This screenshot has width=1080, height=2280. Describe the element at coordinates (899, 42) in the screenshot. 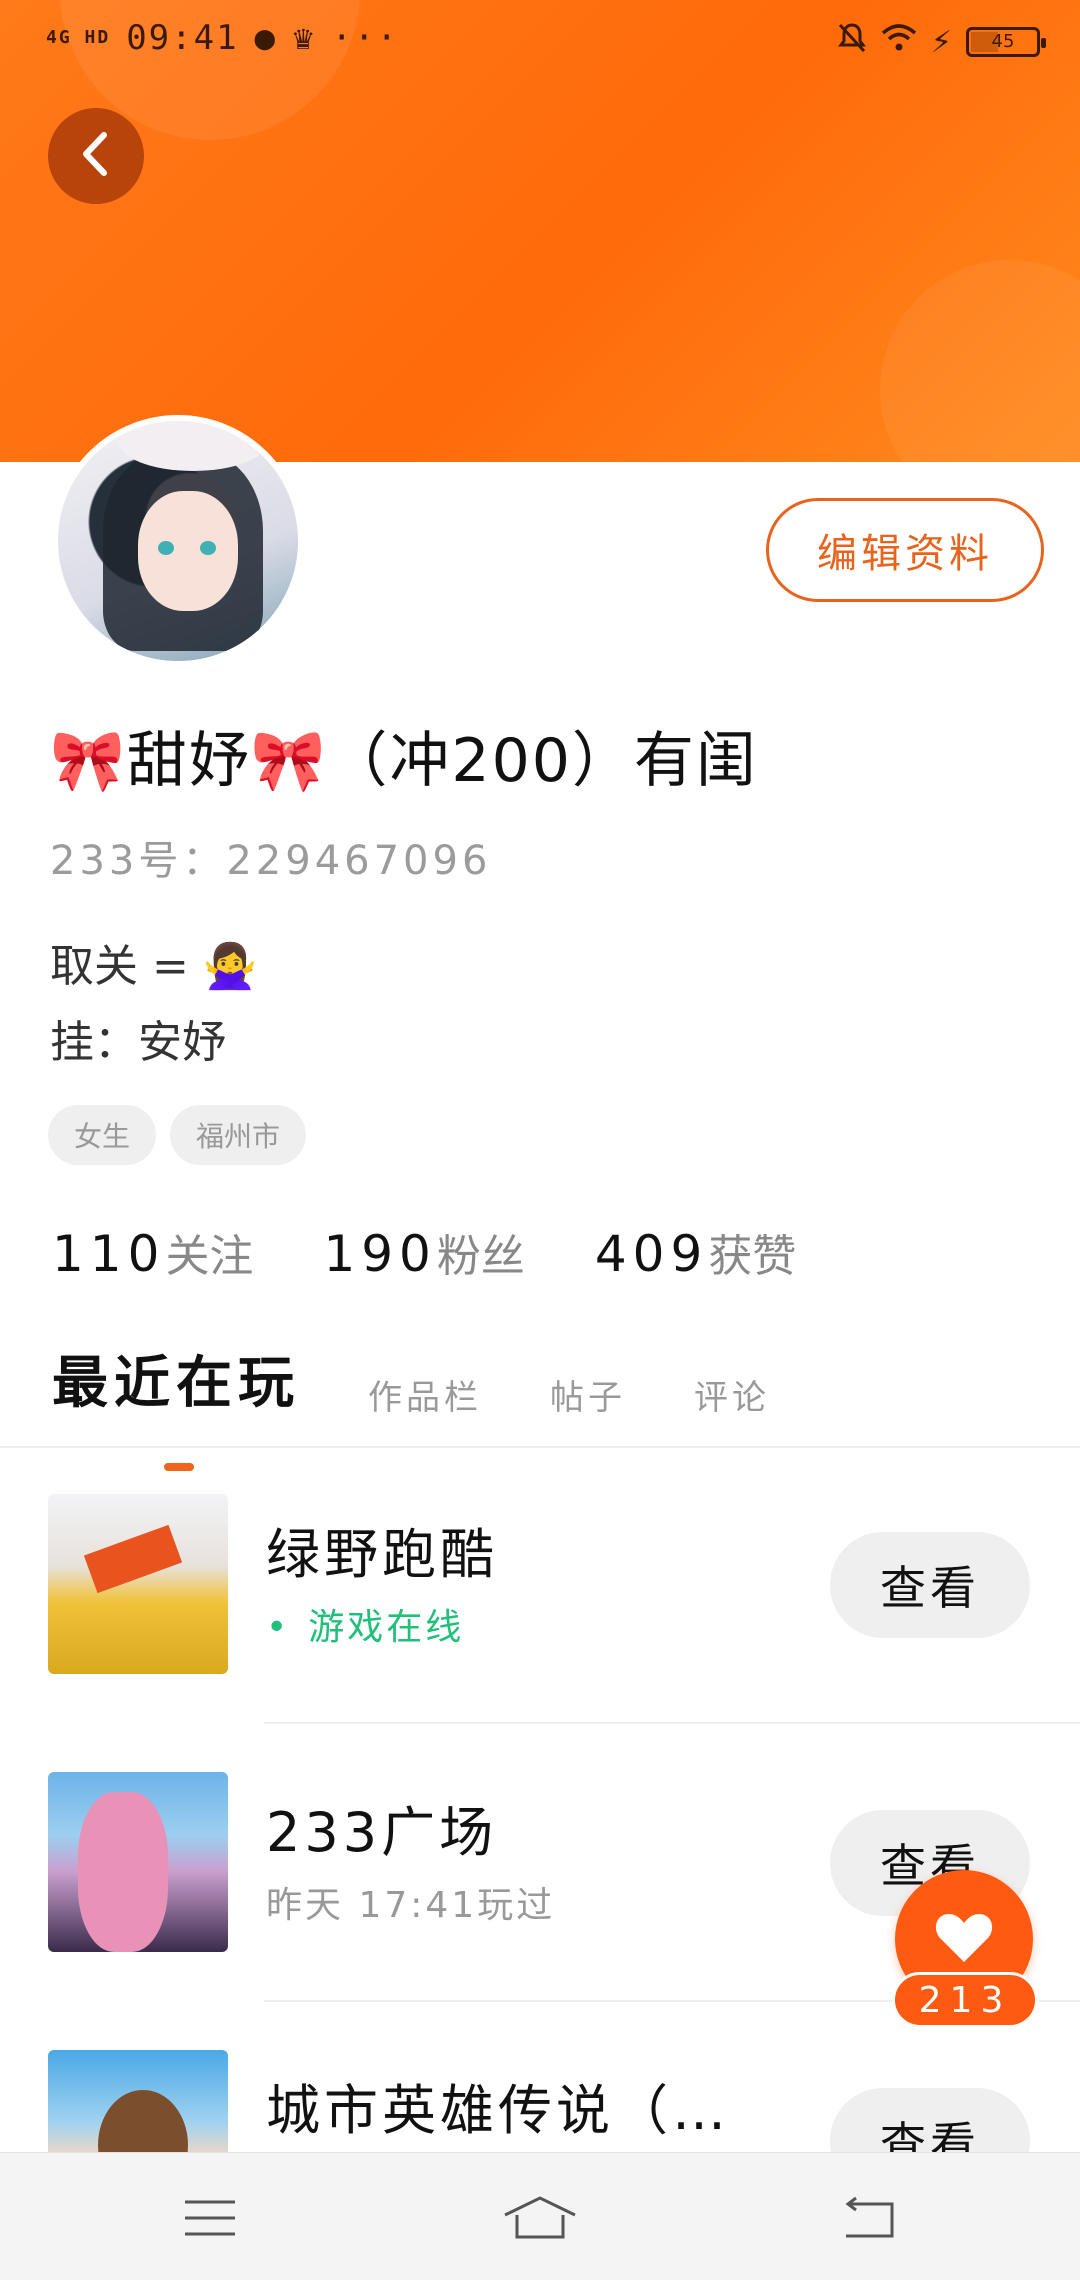

I see `wifi-icon` at that location.